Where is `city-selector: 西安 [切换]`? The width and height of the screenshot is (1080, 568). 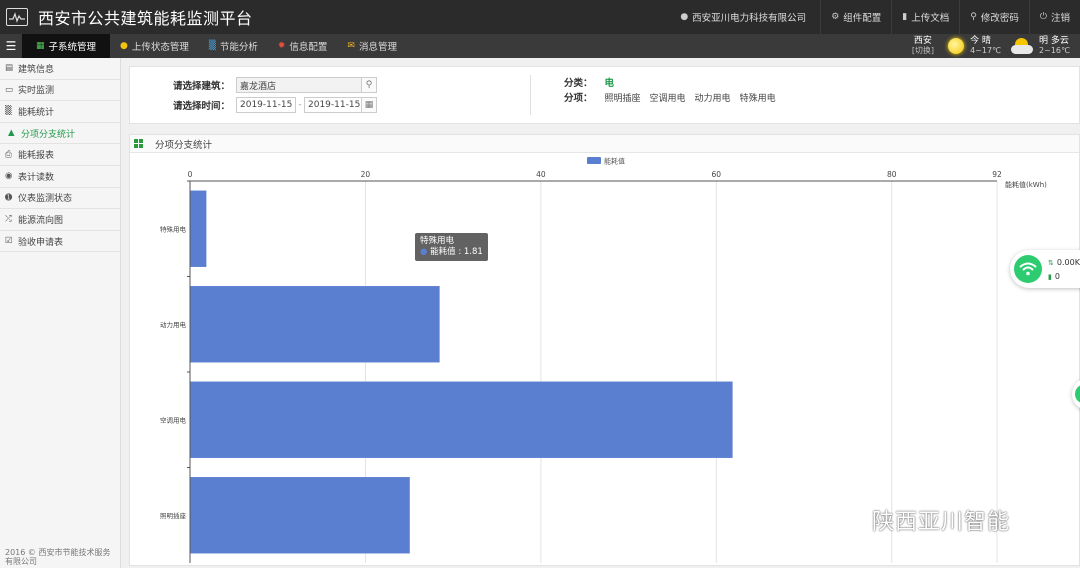
city-selector: 西安 [切换] is located at coordinates (923, 46).